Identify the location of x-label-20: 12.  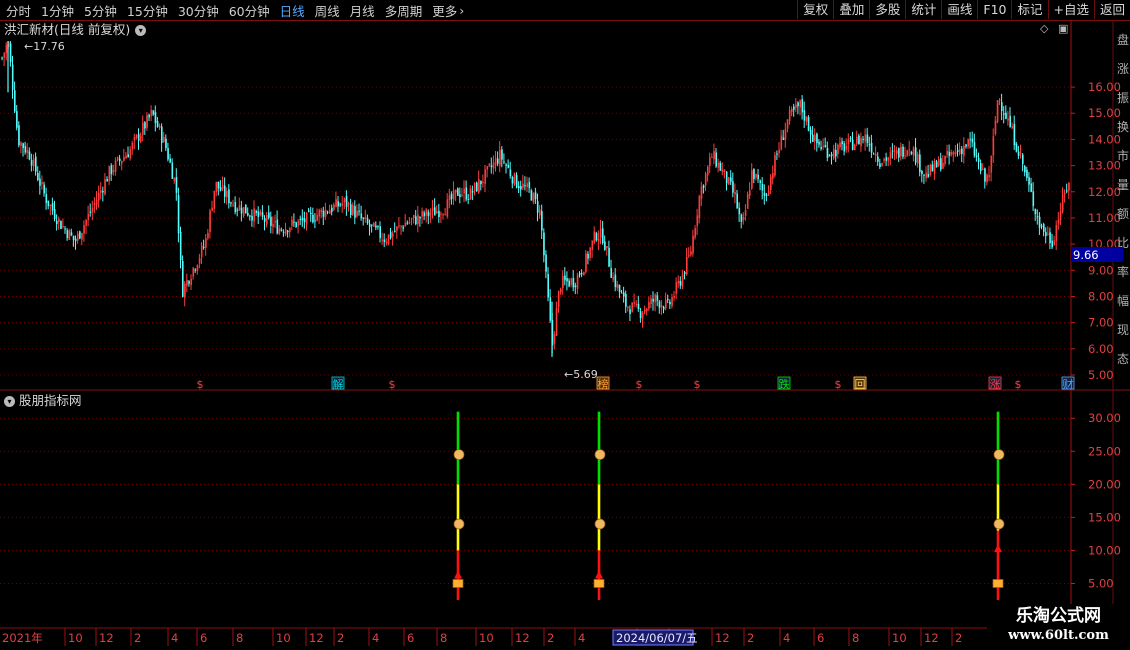
(722, 638).